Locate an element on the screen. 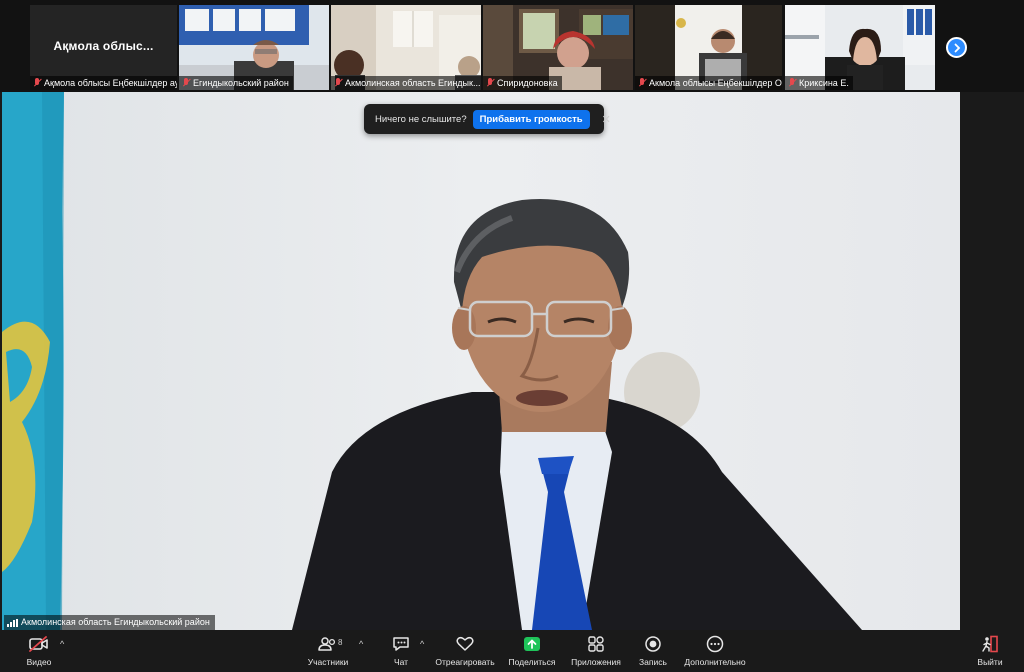  audio-notification-banner: Ничего не слышите? Прибавить громкость ✕ is located at coordinates (487, 119).